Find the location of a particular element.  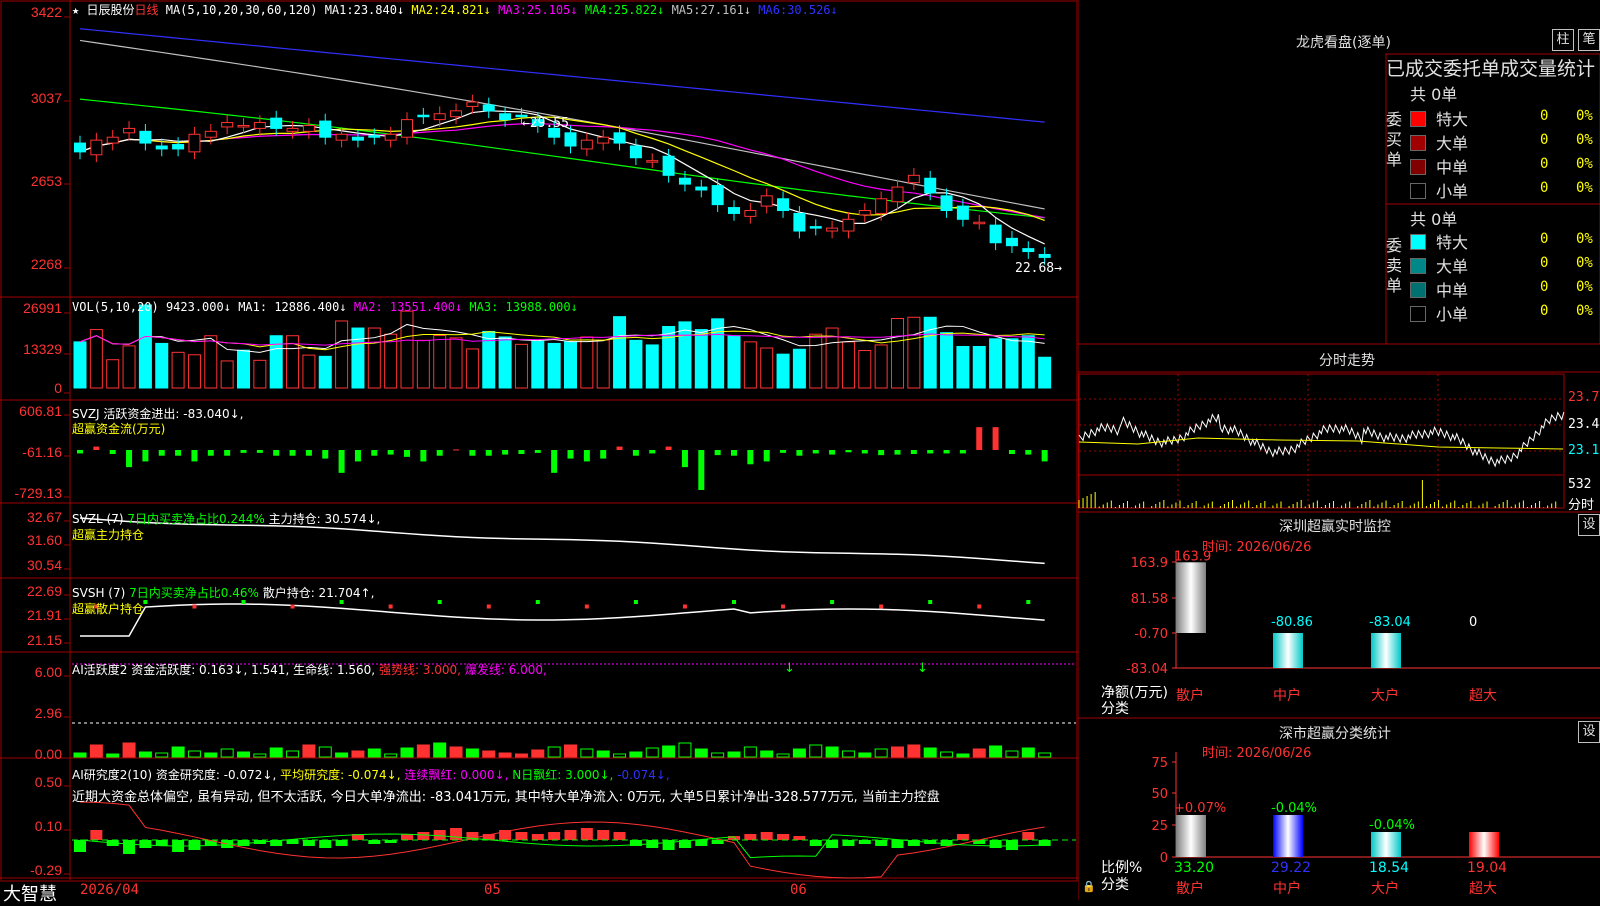

svzl-subtitle: 超赢主力持仓 is located at coordinates (108, 535).